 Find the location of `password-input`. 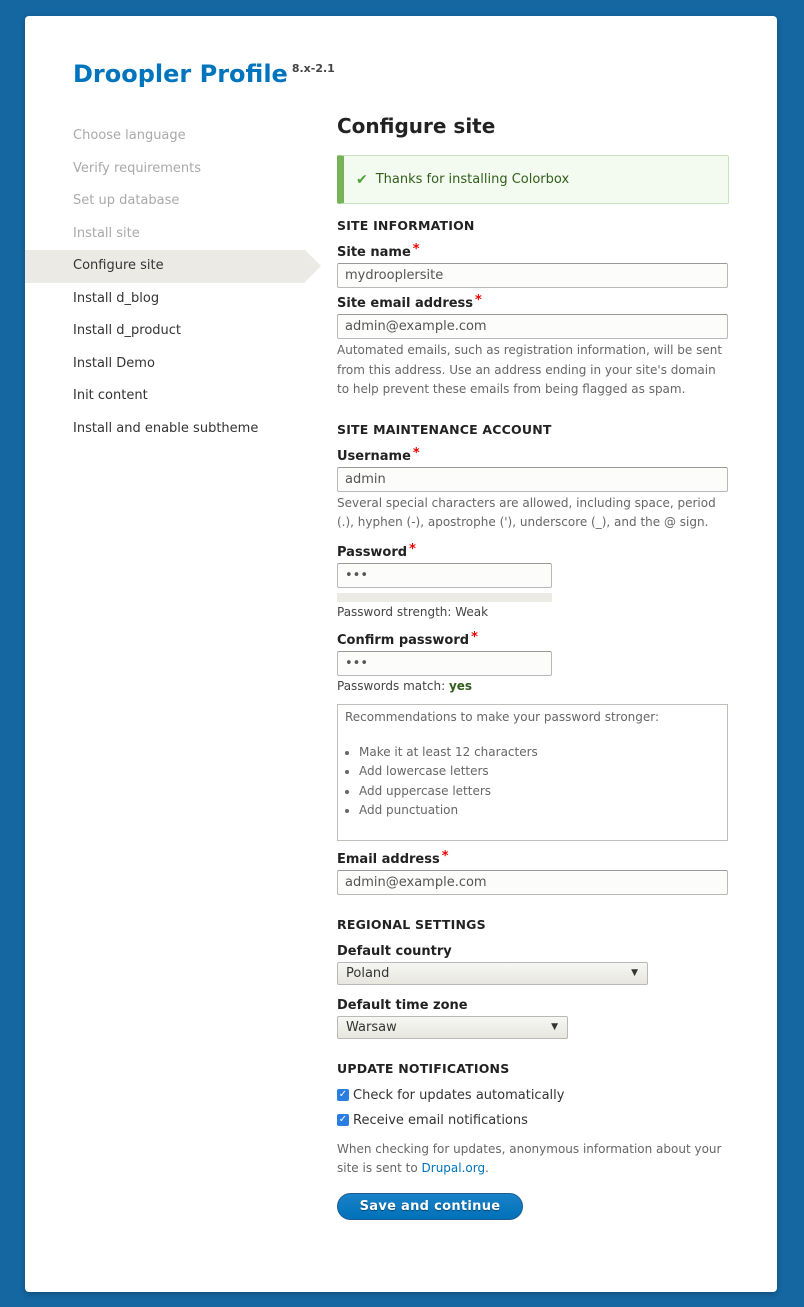

password-input is located at coordinates (444, 575).